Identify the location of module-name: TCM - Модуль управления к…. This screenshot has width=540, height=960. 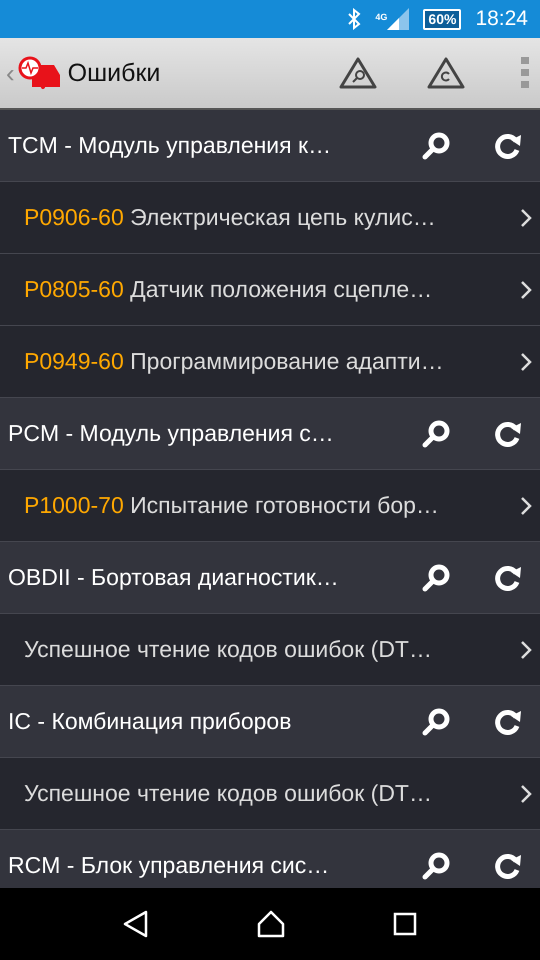
(170, 145).